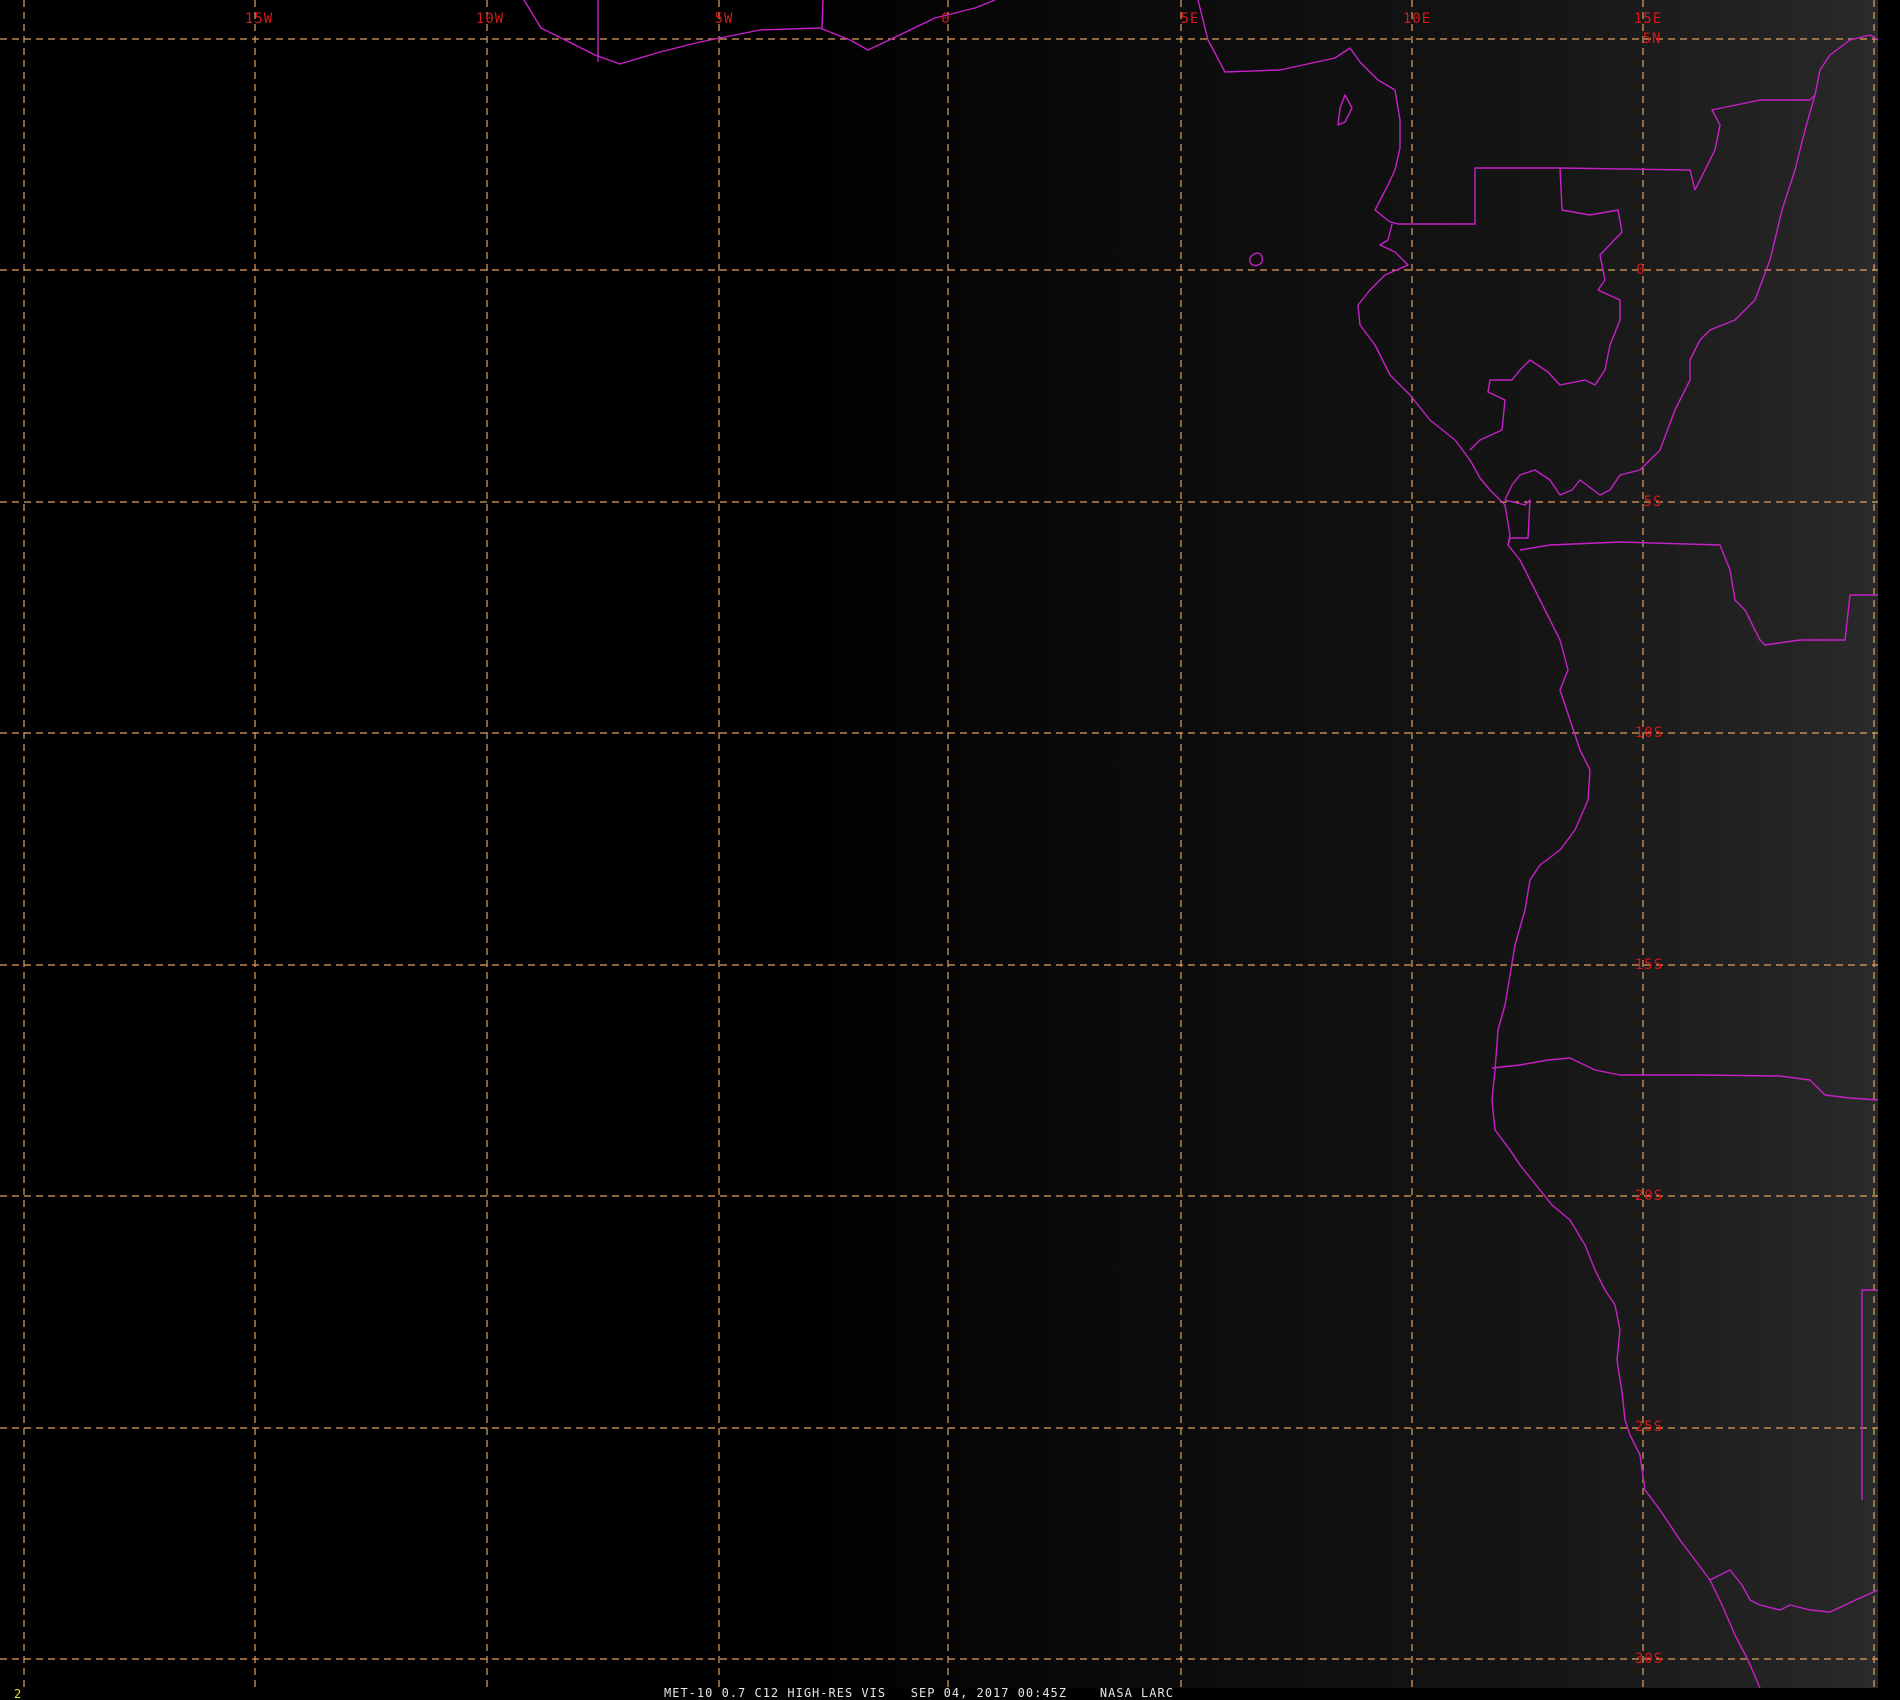  What do you see at coordinates (1649, 1659) in the screenshot?
I see `lat-label-30s: 30S` at bounding box center [1649, 1659].